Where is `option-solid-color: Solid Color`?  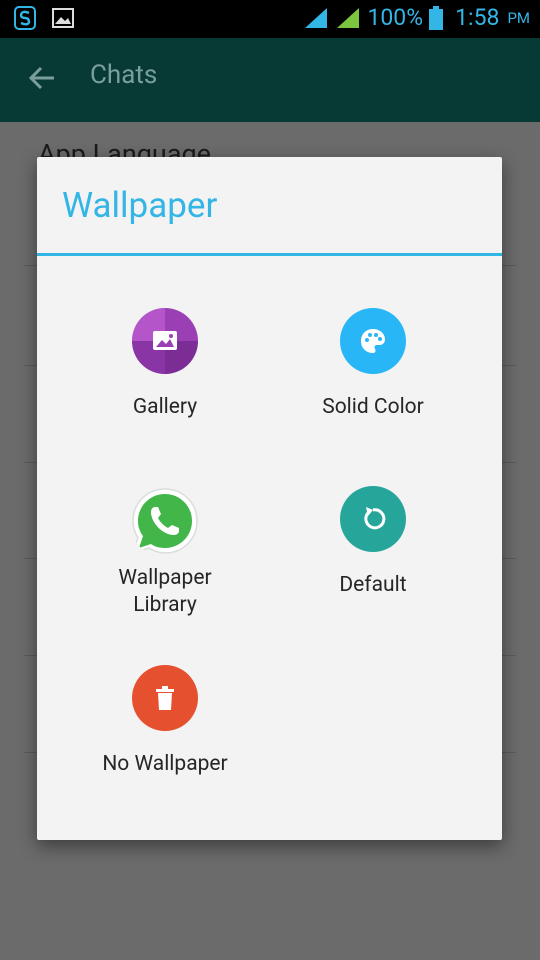 option-solid-color: Solid Color is located at coordinates (373, 364).